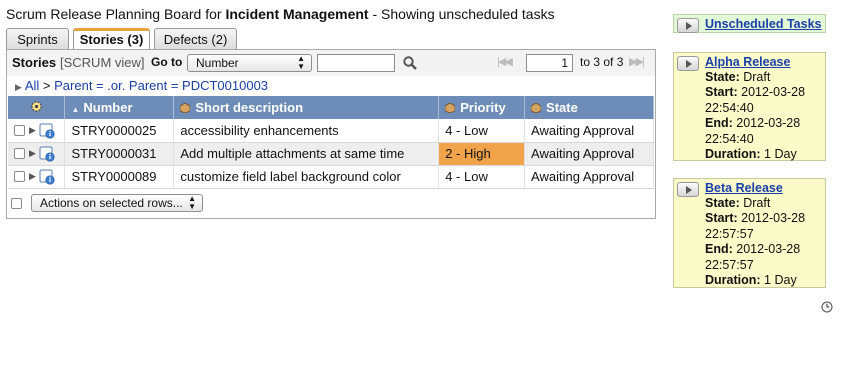  I want to click on goto-label: Go to, so click(167, 62).